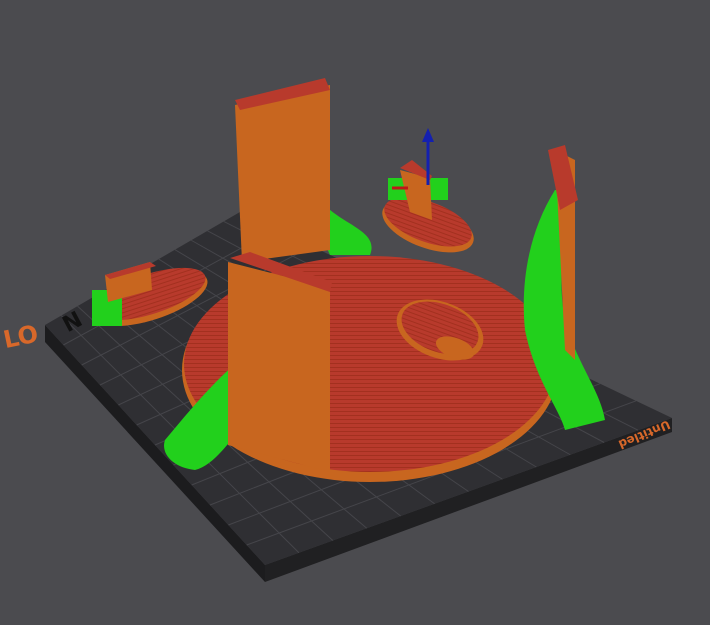 Image resolution: width=710 pixels, height=625 pixels. I want to click on tall-wall-back, so click(303, 170).